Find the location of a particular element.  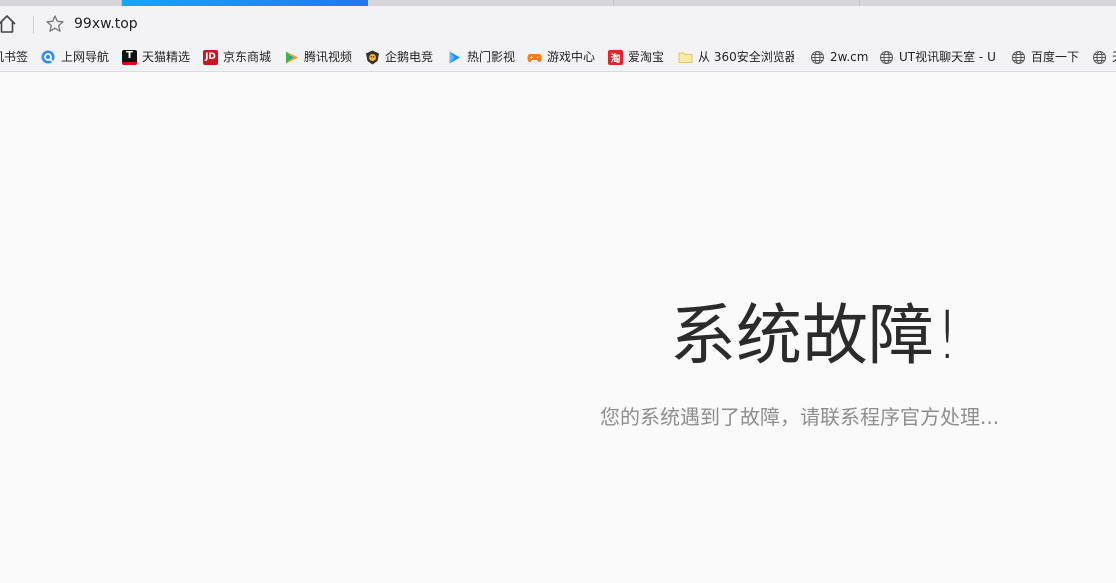

bookmark-label: 游戏中心 is located at coordinates (571, 57).